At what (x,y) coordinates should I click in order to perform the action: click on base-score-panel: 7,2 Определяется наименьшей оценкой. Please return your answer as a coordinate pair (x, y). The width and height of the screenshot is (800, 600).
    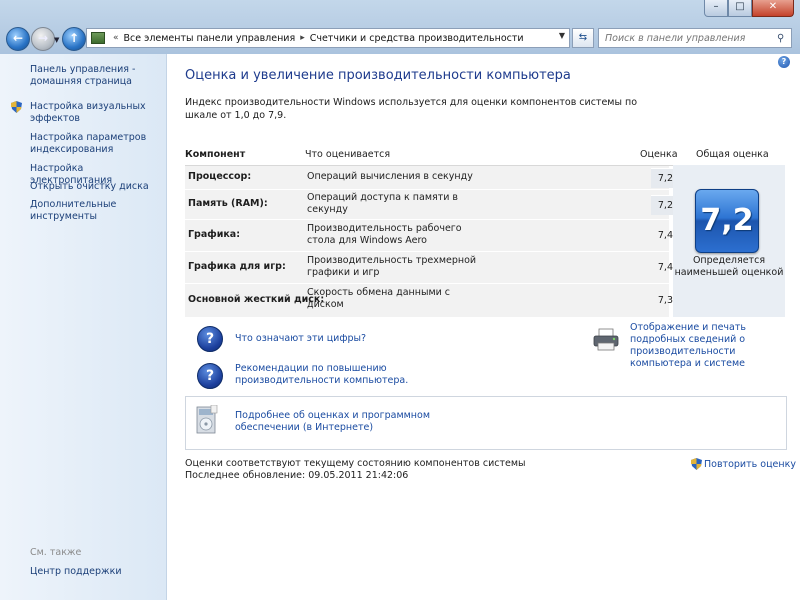
    Looking at the image, I should click on (729, 241).